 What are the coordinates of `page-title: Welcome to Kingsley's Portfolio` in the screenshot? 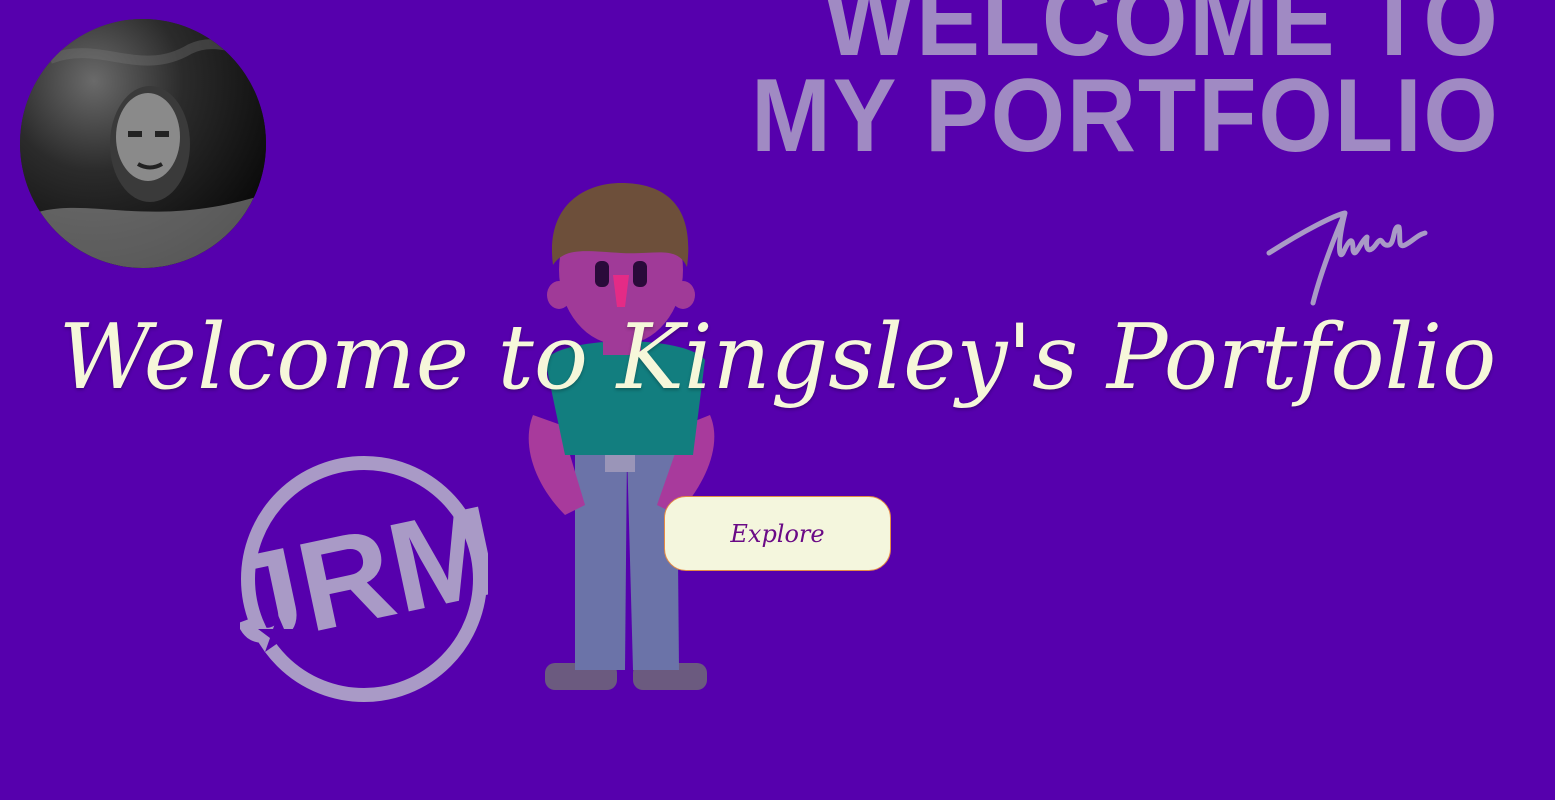 It's located at (777, 357).